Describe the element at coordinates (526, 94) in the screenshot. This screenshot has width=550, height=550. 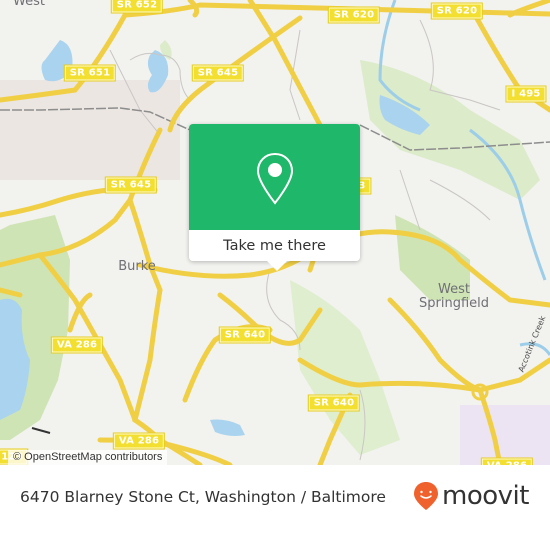
I see `route-shield: I 495` at that location.